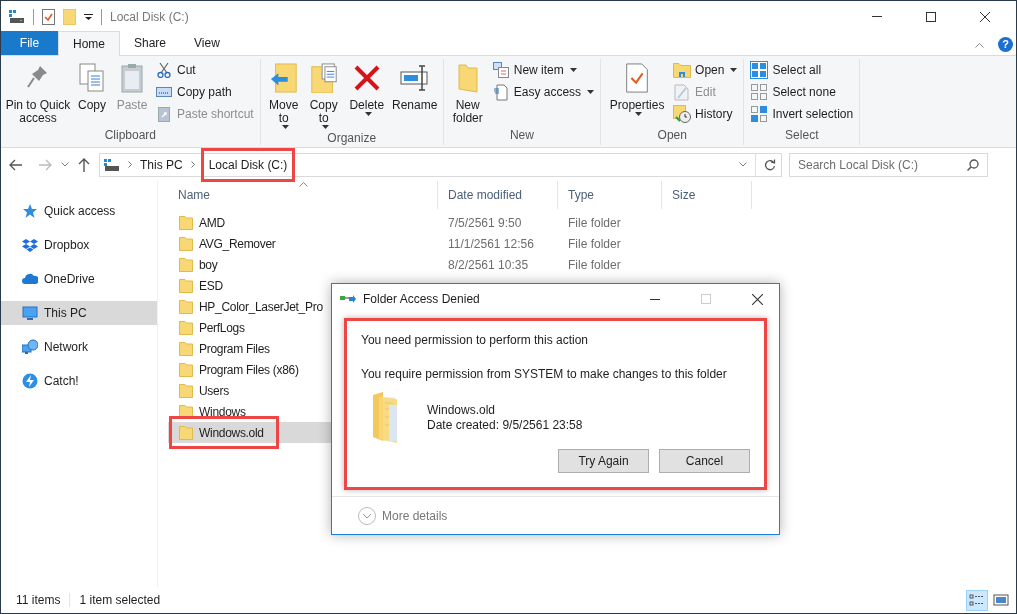  Describe the element at coordinates (149, 17) in the screenshot. I see `window-title: Local Disk (C:)` at that location.